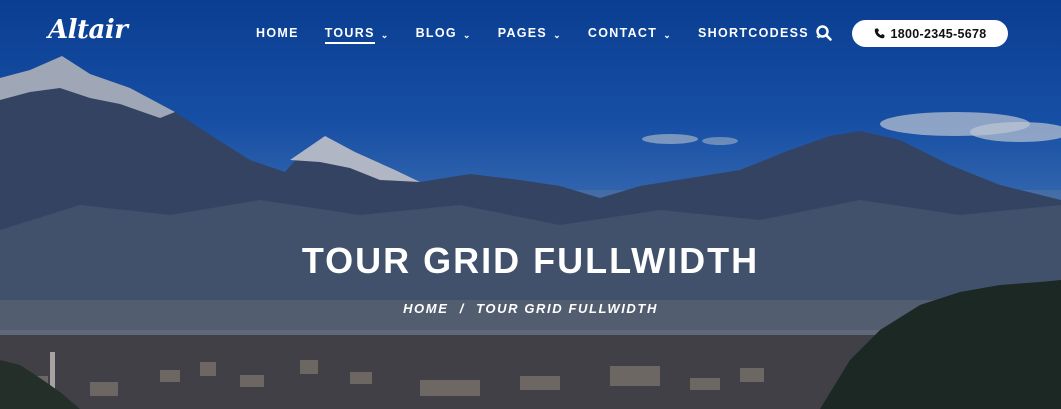 The height and width of the screenshot is (409, 1061). What do you see at coordinates (522, 33) in the screenshot?
I see `nav-label: PAGES` at bounding box center [522, 33].